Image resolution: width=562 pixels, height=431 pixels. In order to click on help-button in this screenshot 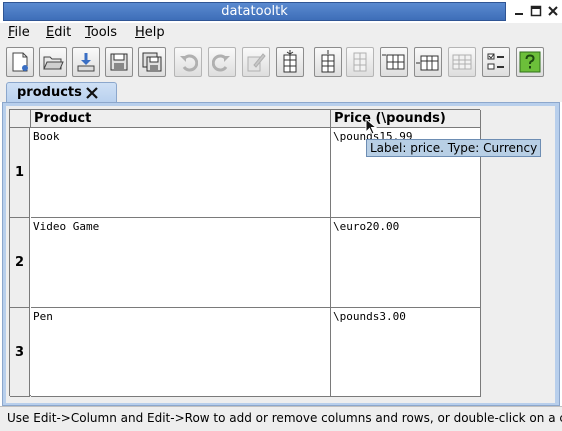, I will do `click(530, 62)`.